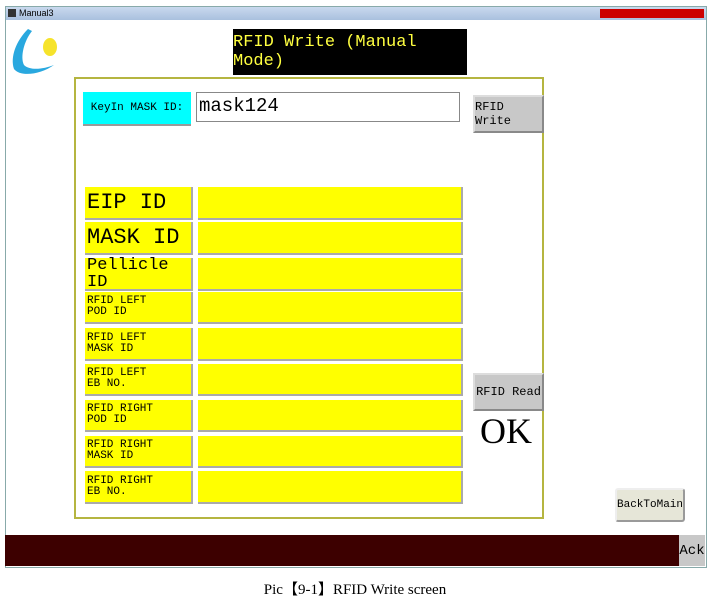  I want to click on alarm-indicator, so click(652, 13).